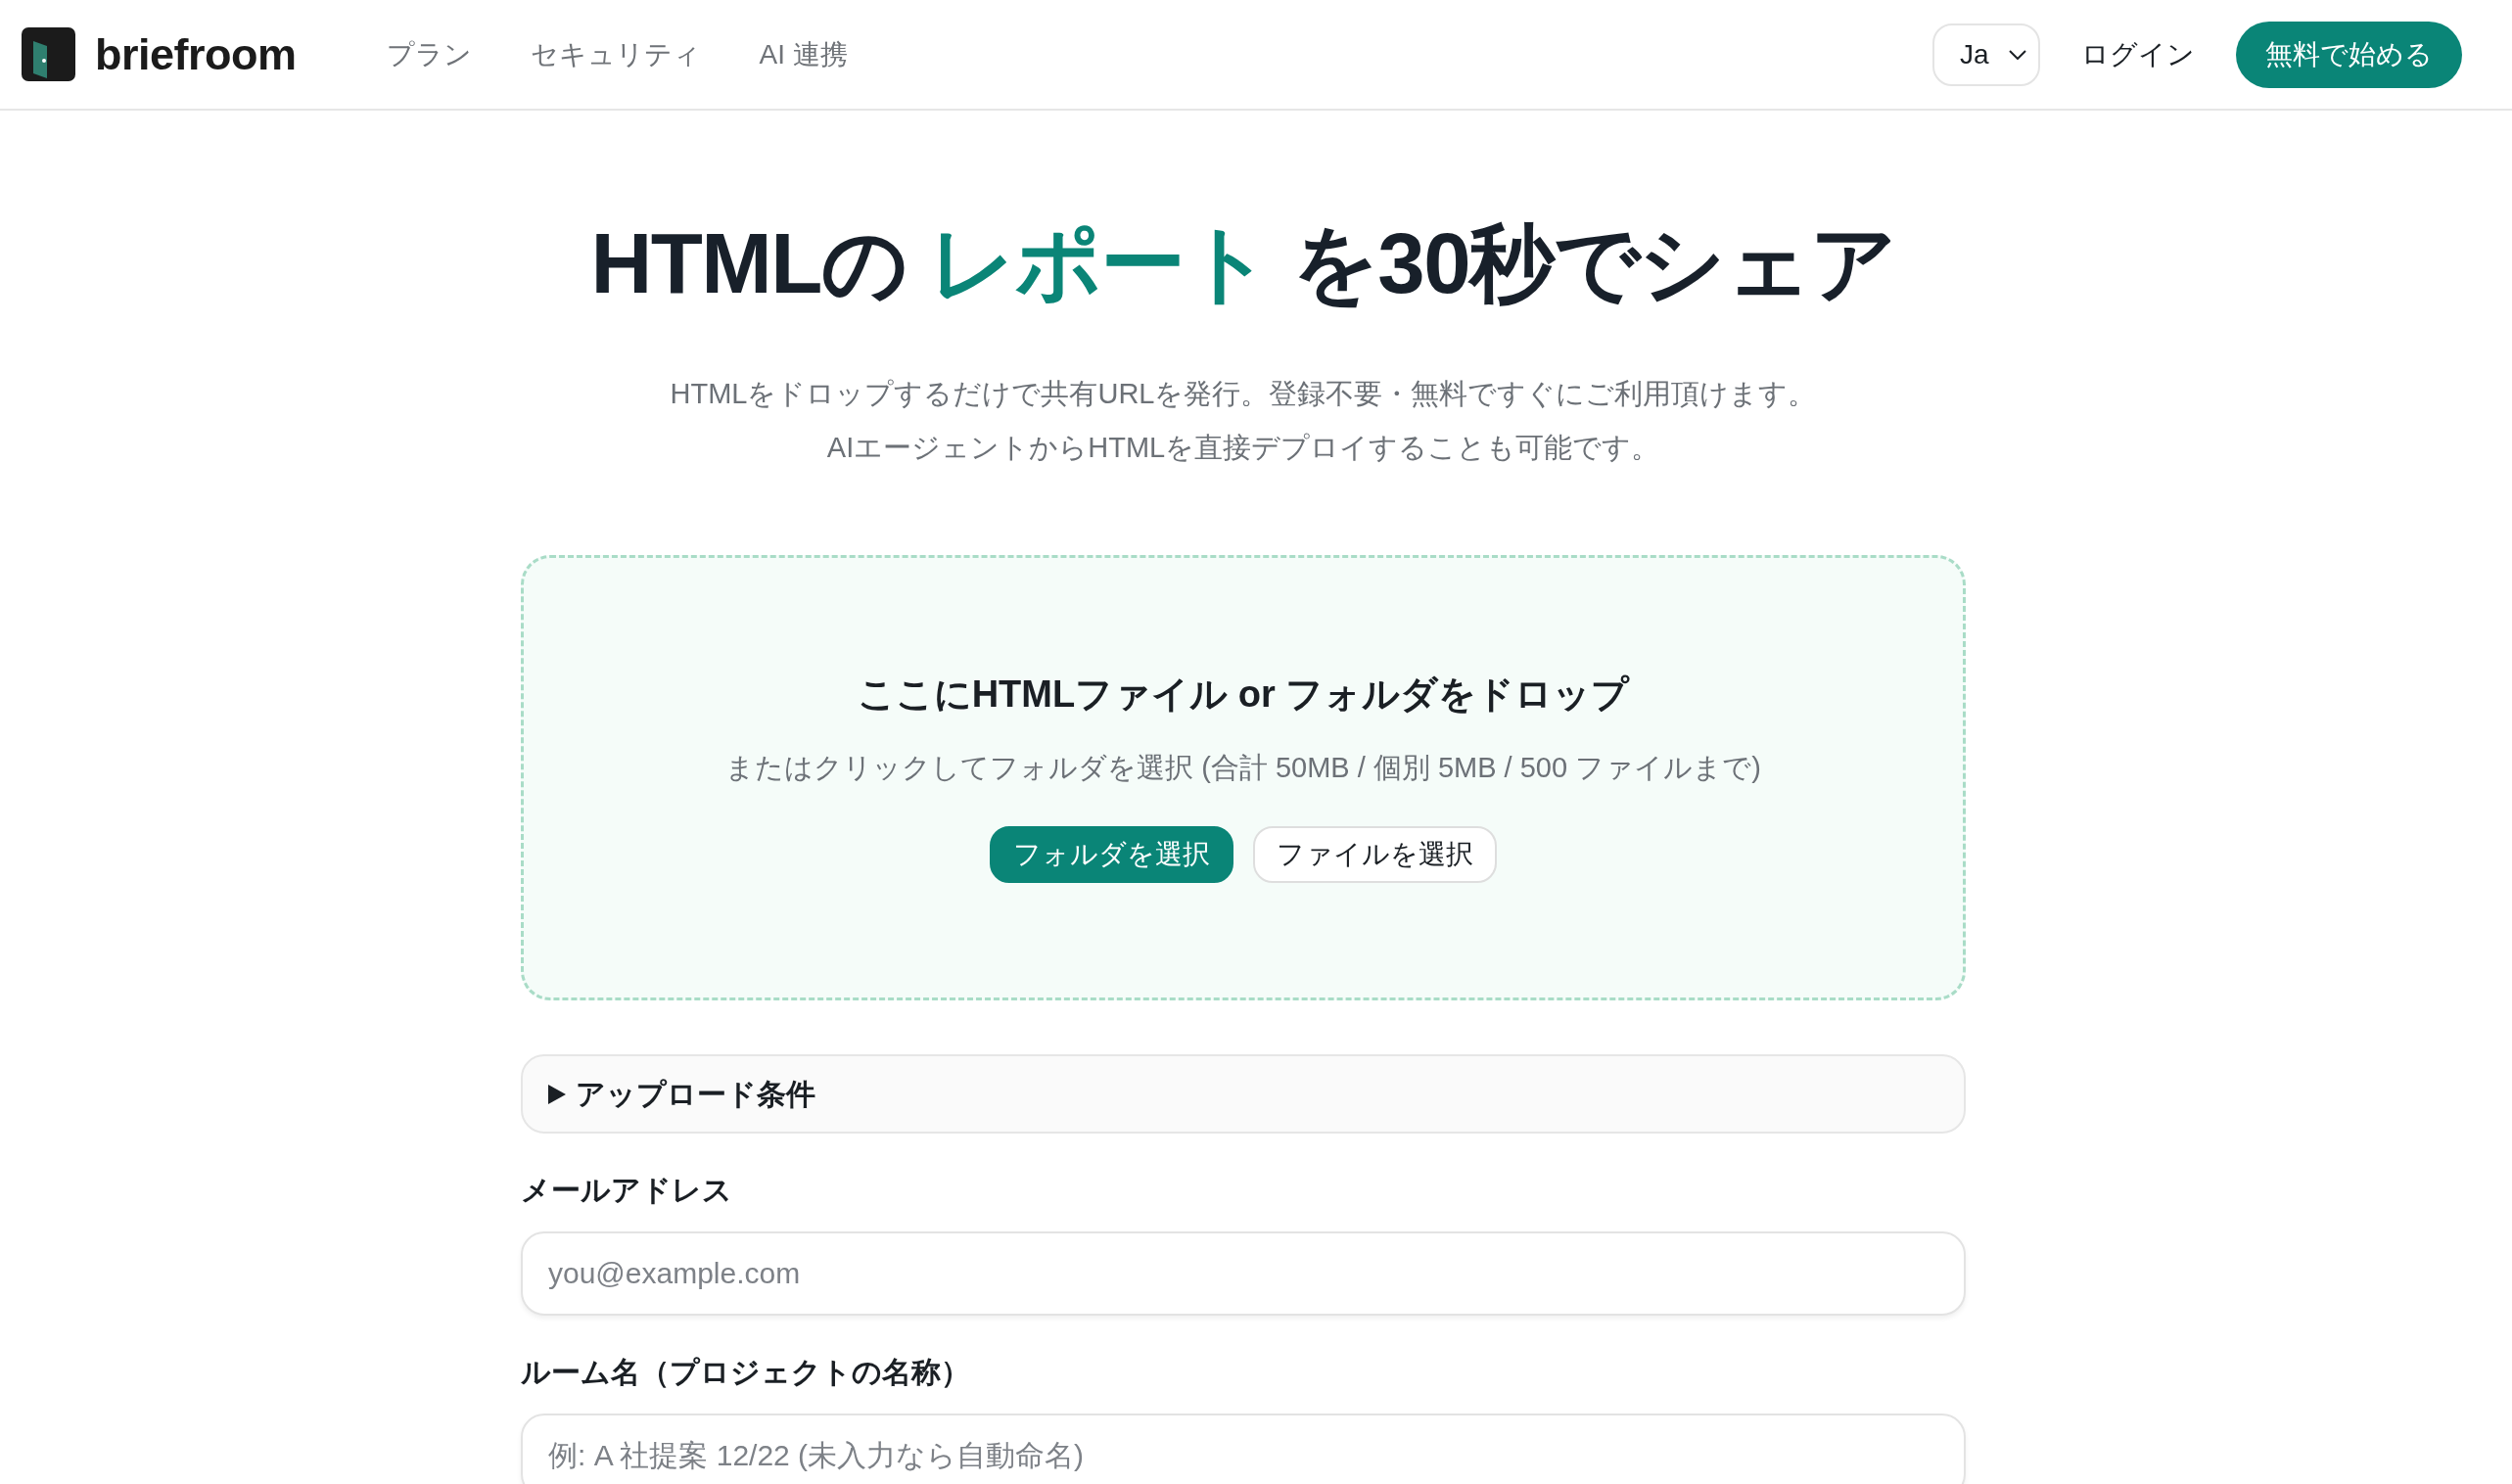 The height and width of the screenshot is (1484, 2512). I want to click on chevron-down-icon, so click(2017, 54).